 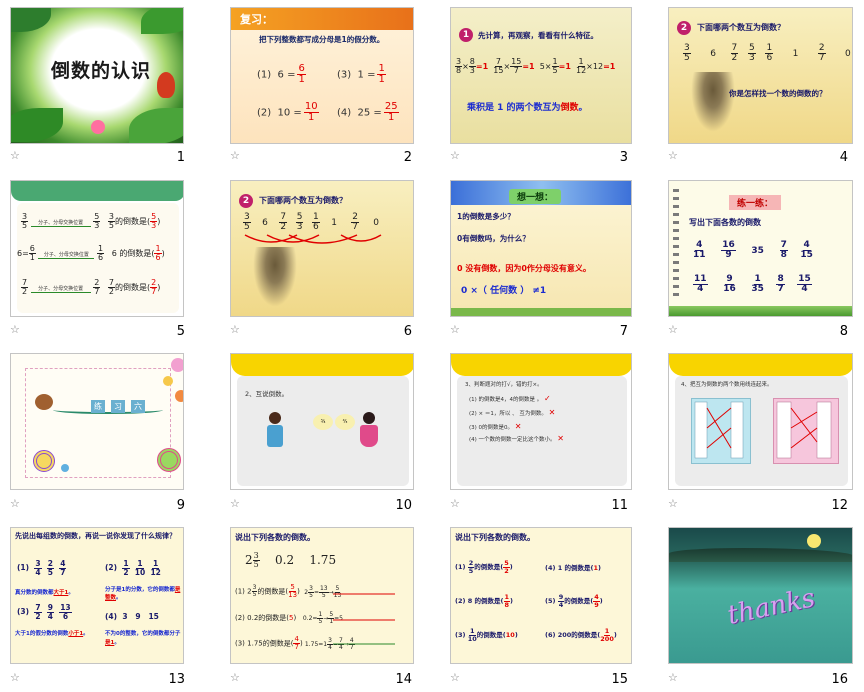 What do you see at coordinates (256, 19) in the screenshot?
I see `header-title: 复习：` at bounding box center [256, 19].